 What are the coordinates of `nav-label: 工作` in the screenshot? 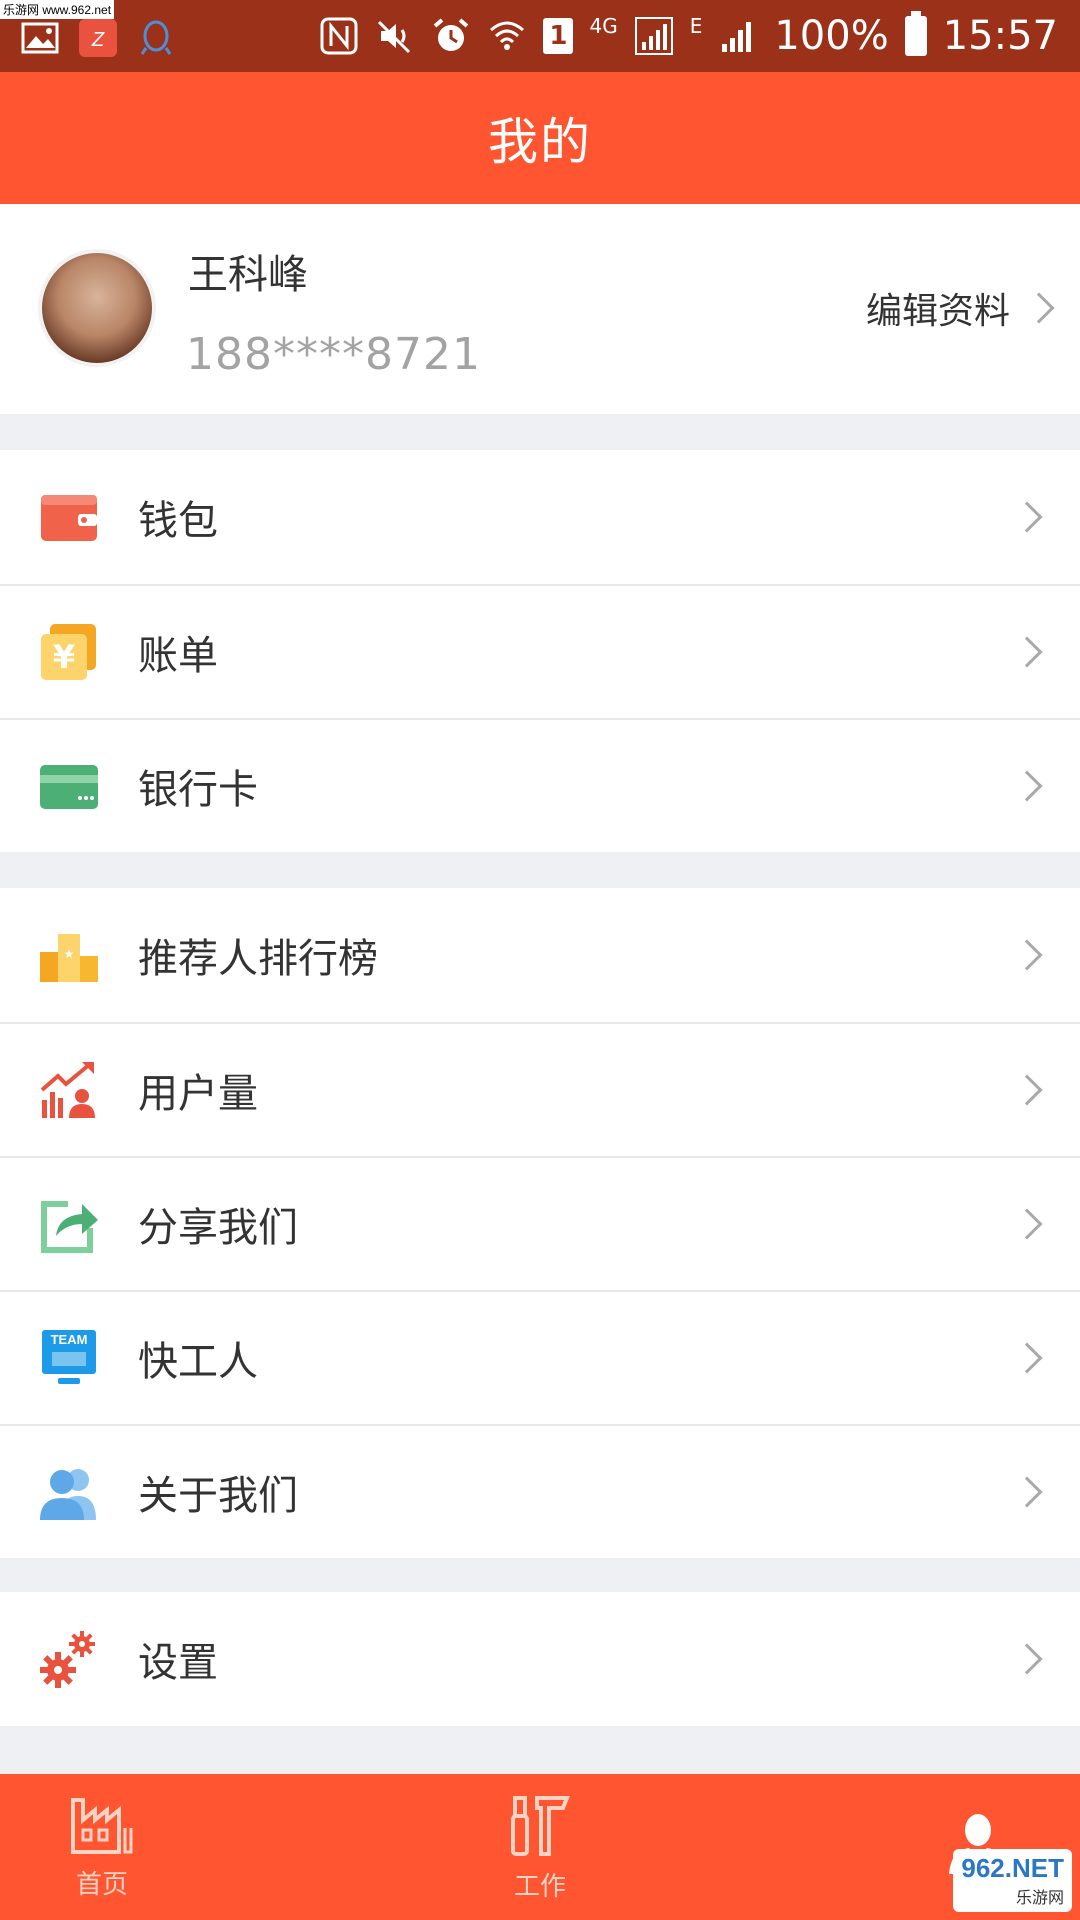 It's located at (539, 1886).